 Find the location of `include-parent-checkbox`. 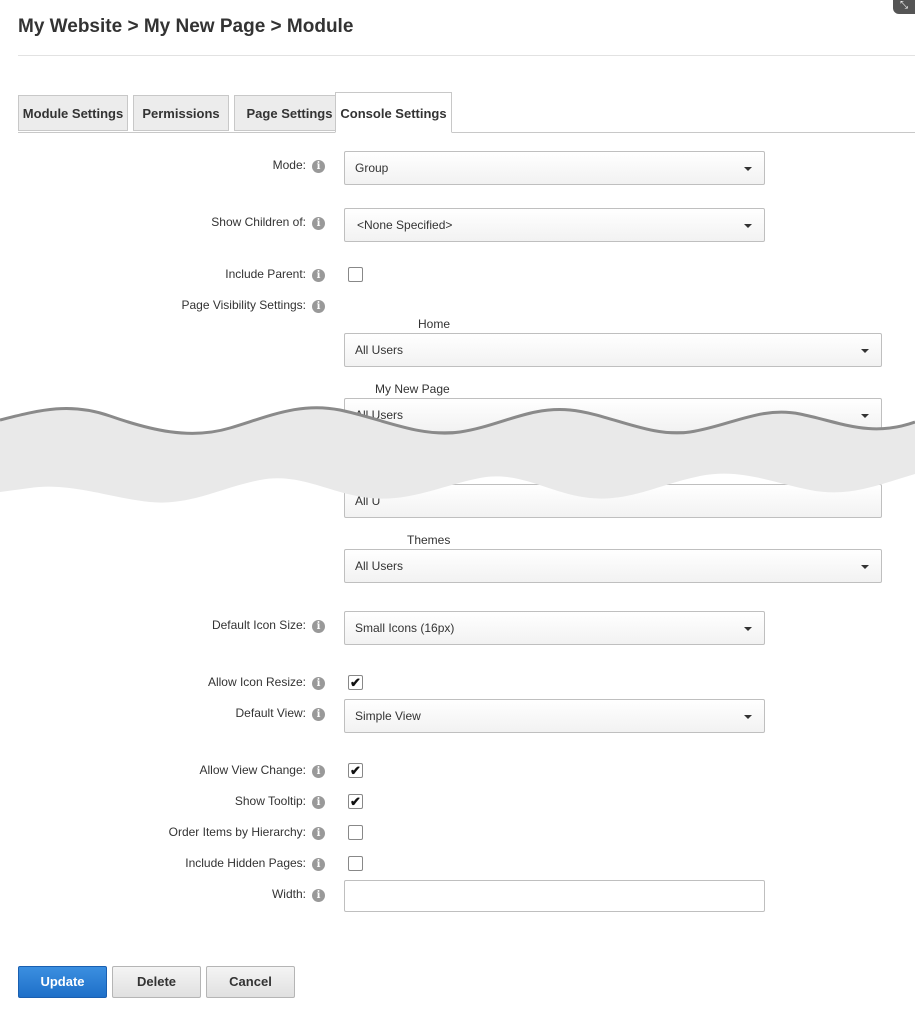

include-parent-checkbox is located at coordinates (355, 274).